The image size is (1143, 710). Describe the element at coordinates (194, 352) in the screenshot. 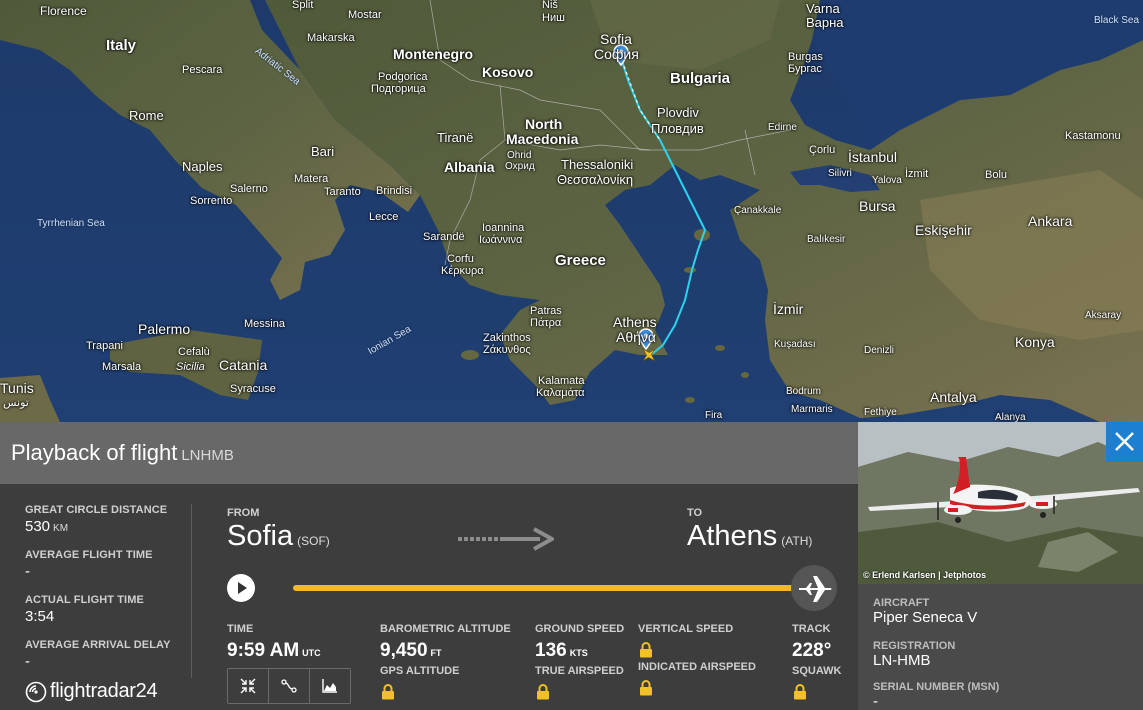

I see `map-label: Cefalù` at that location.